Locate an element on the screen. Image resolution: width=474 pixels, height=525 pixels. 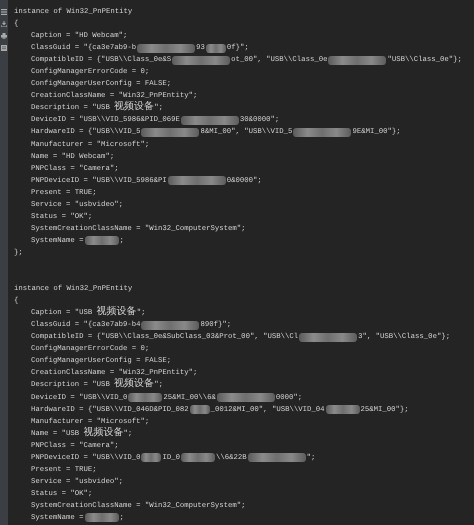
lines-icon is located at coordinates (4, 12).